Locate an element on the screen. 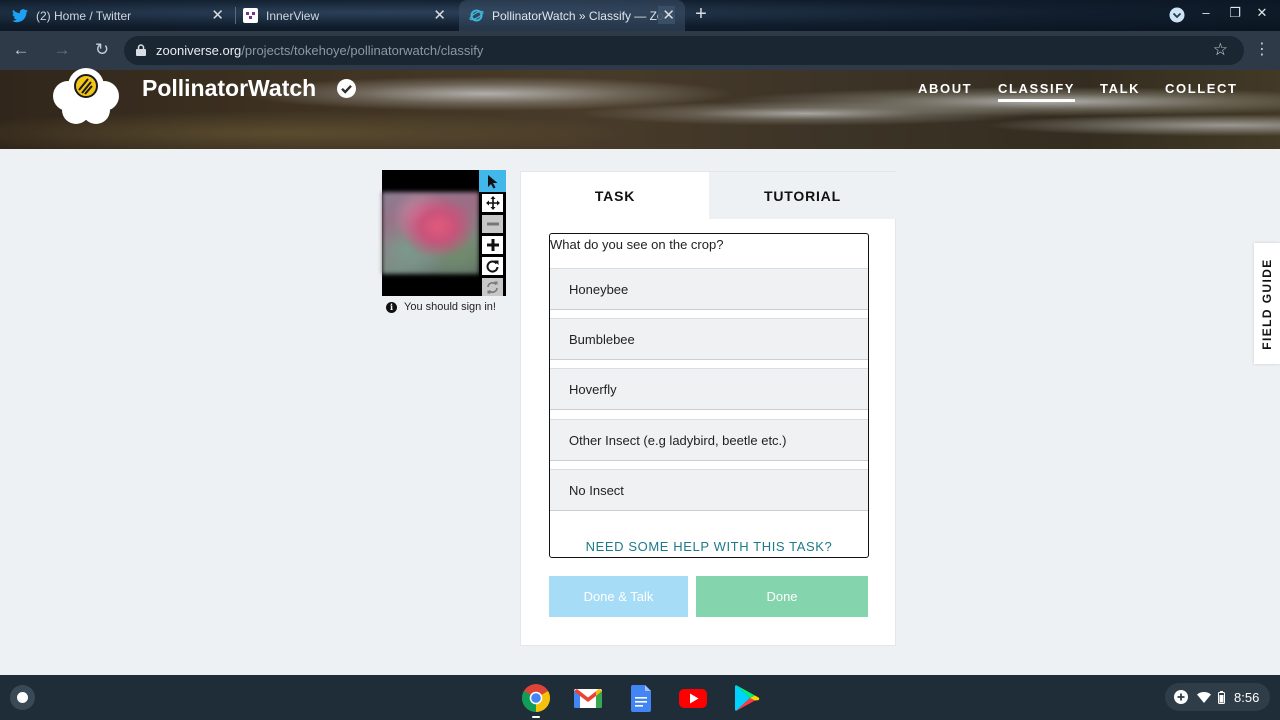 This screenshot has height=720, width=1280. status-area: 8:56 is located at coordinates (1217, 697).